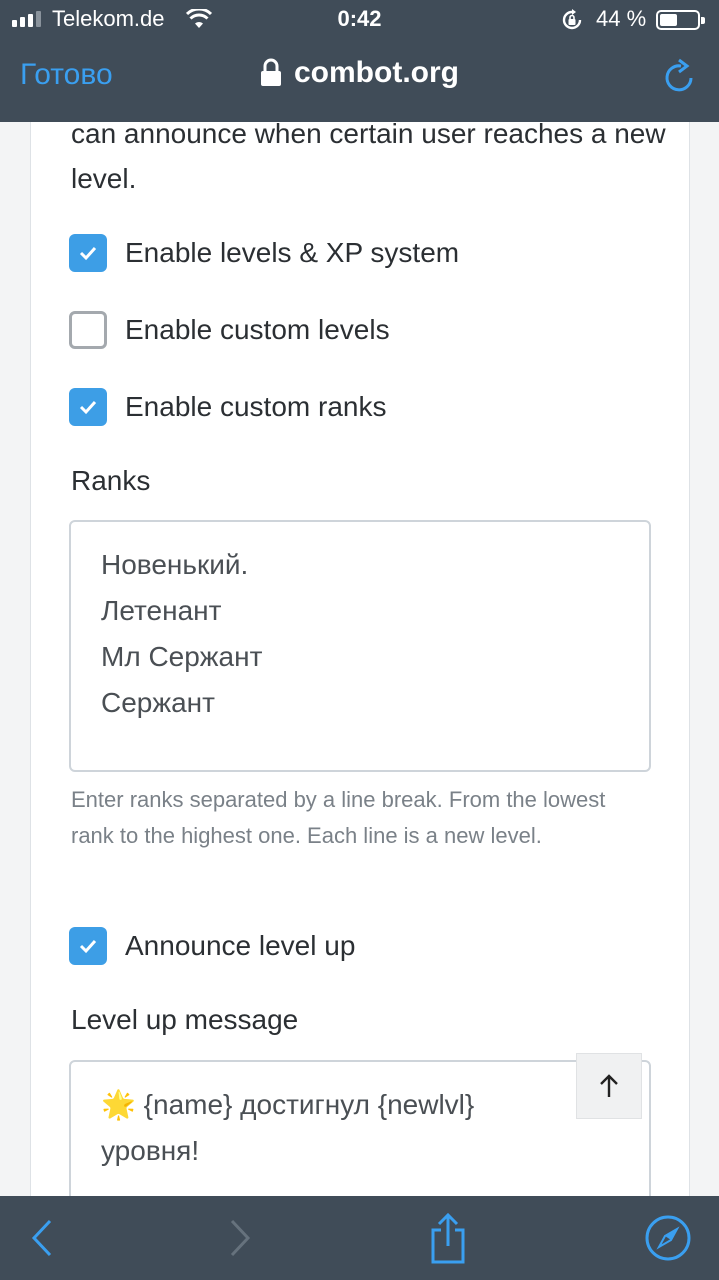  I want to click on rank-line: Сержант, so click(158, 702).